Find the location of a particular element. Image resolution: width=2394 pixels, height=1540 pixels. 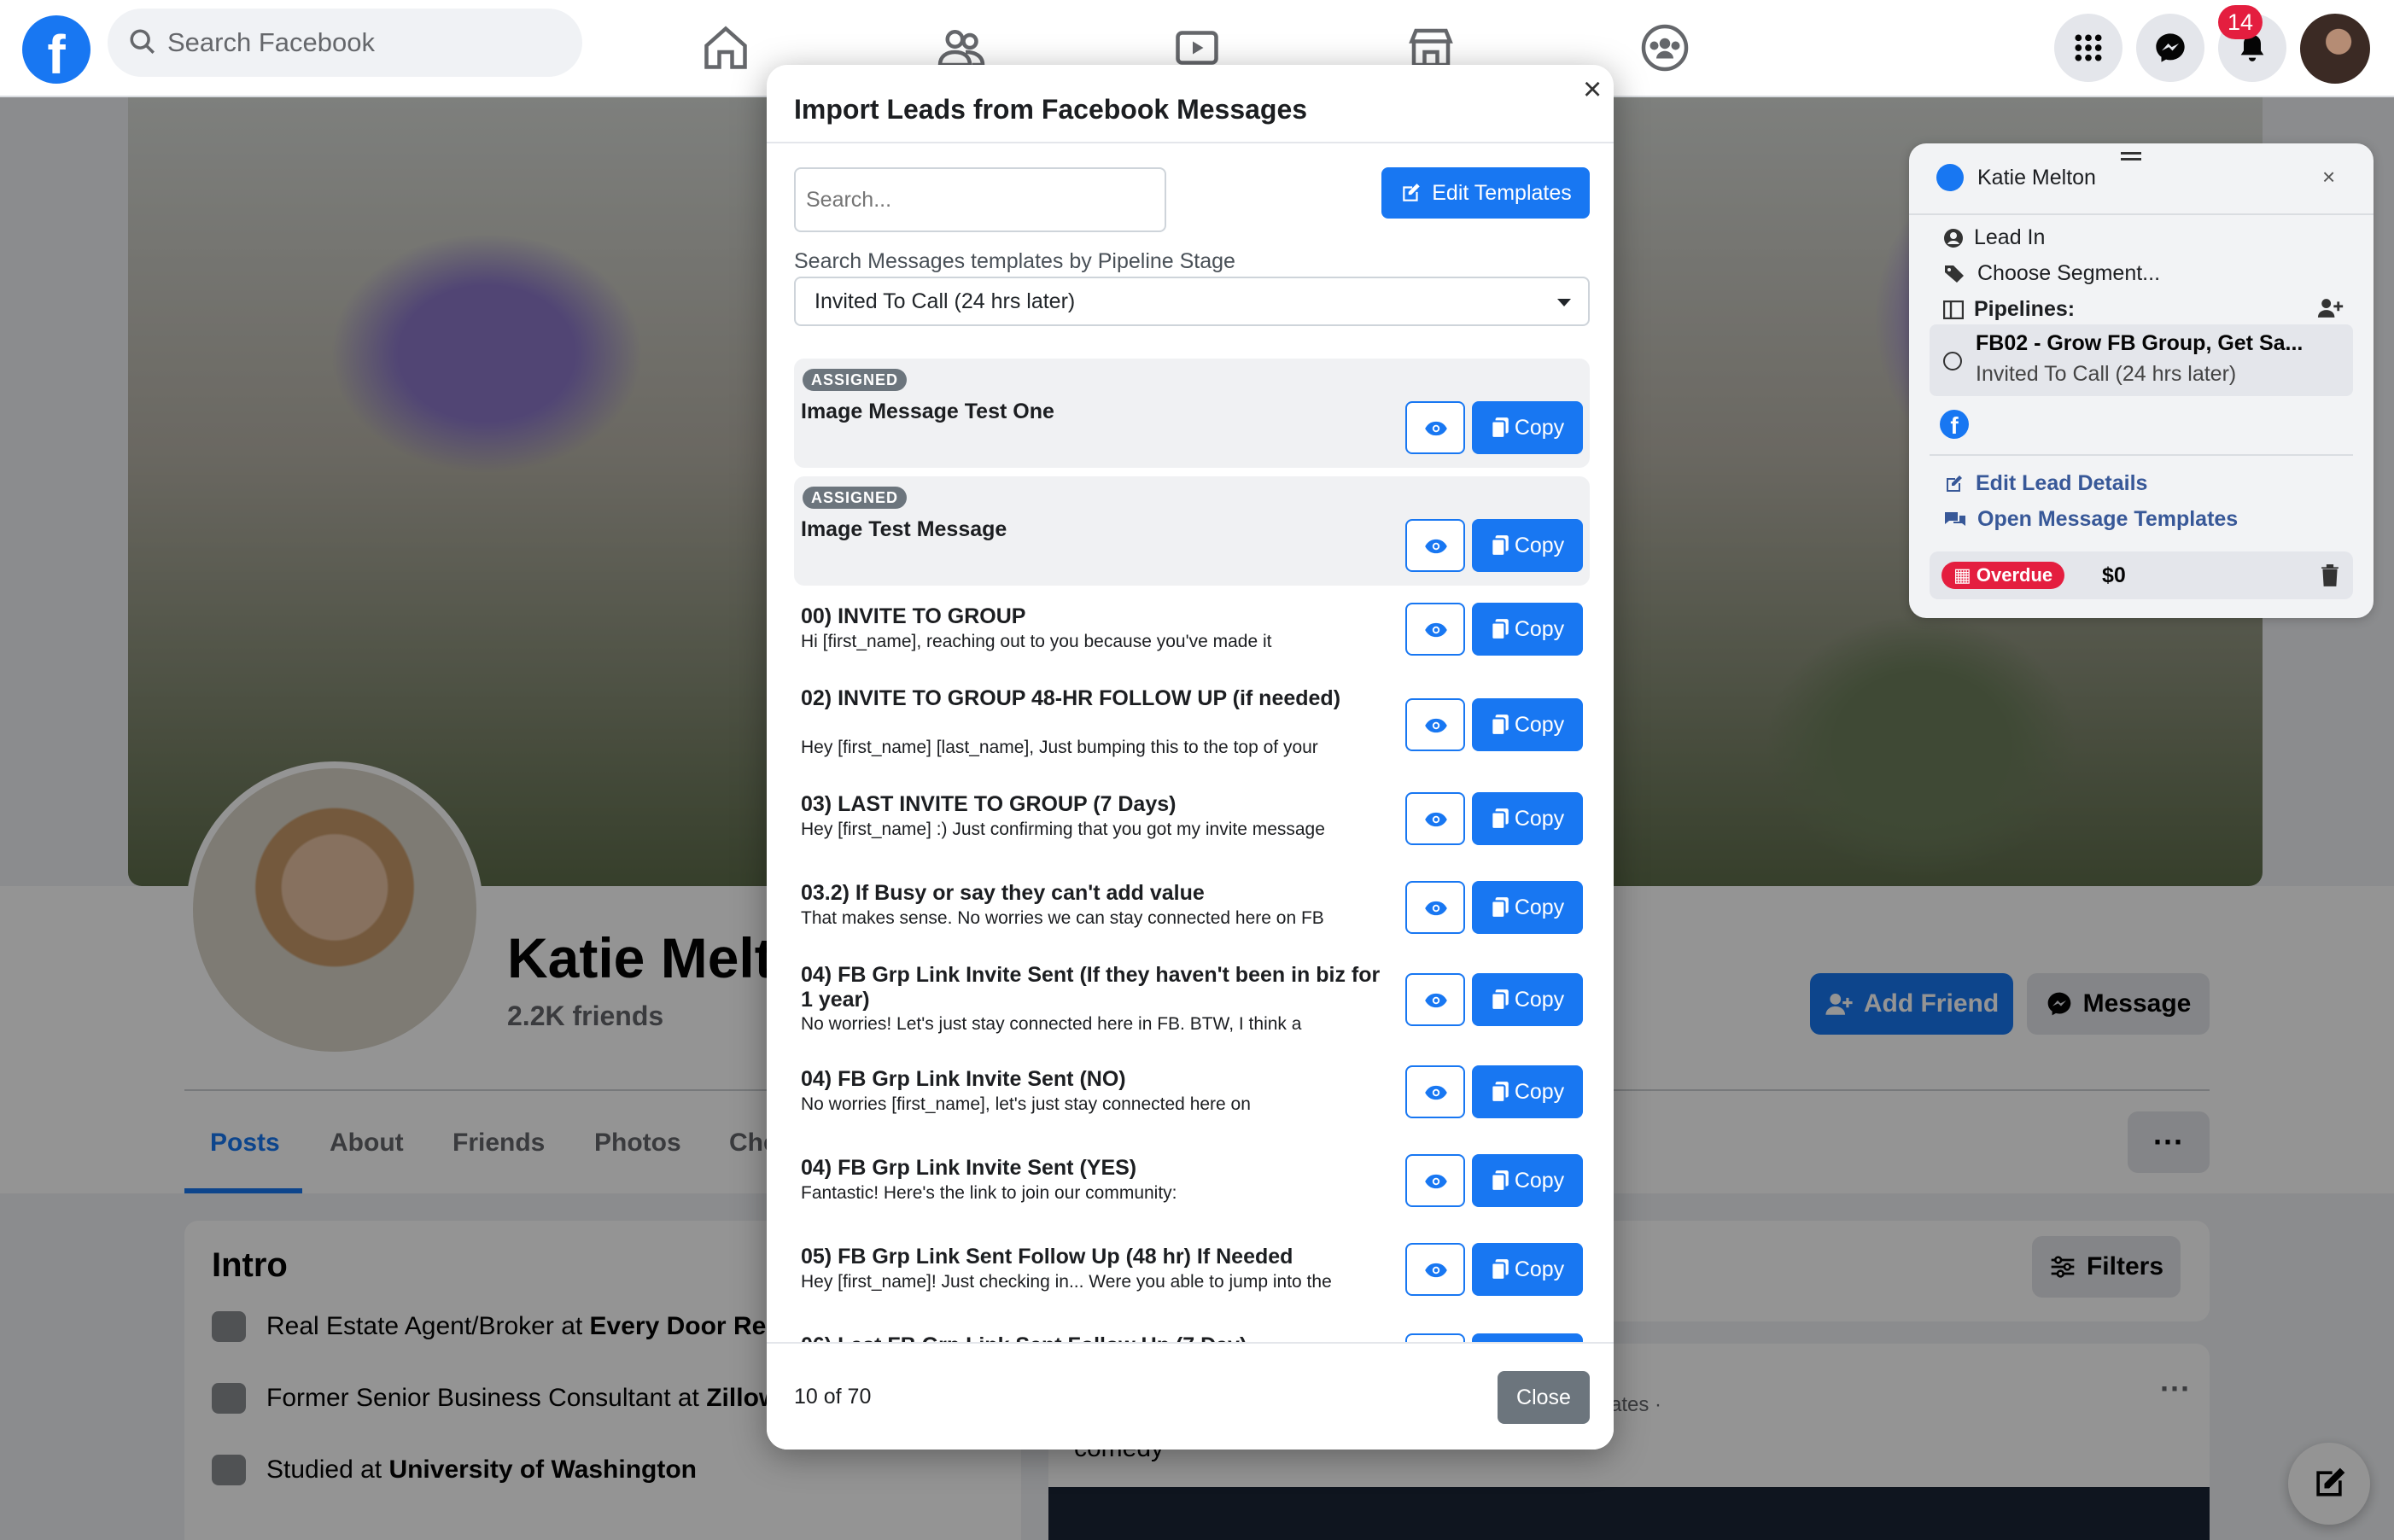

pipeline-stage-select: Invited To Call (24 hrs later) is located at coordinates (1192, 301).